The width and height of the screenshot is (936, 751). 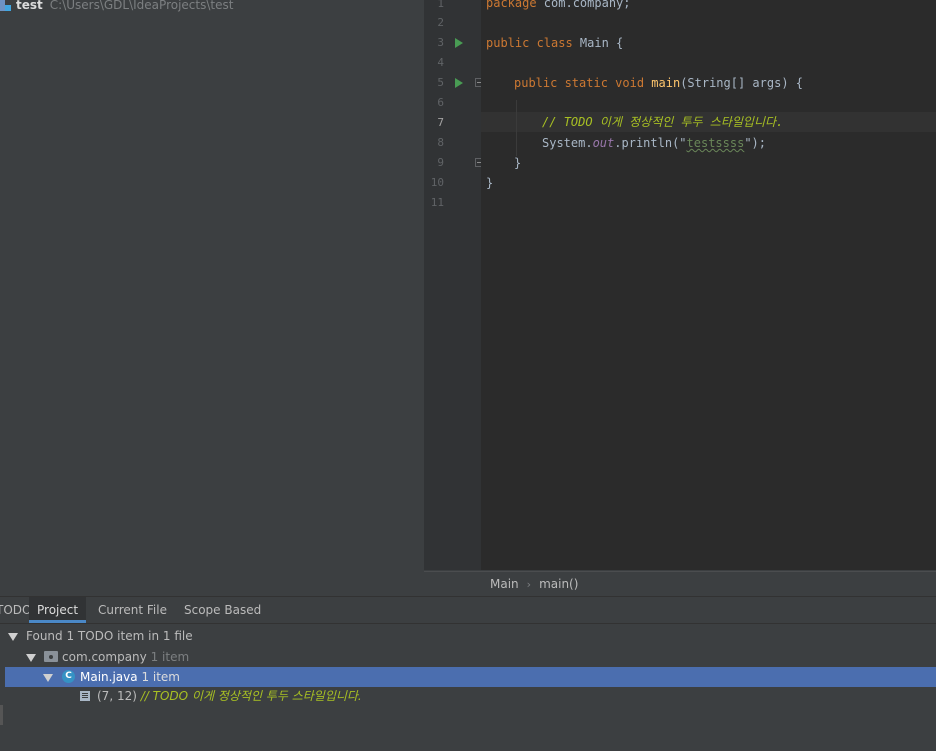 What do you see at coordinates (222, 610) in the screenshot?
I see `tab-scope-based: Scope Based` at bounding box center [222, 610].